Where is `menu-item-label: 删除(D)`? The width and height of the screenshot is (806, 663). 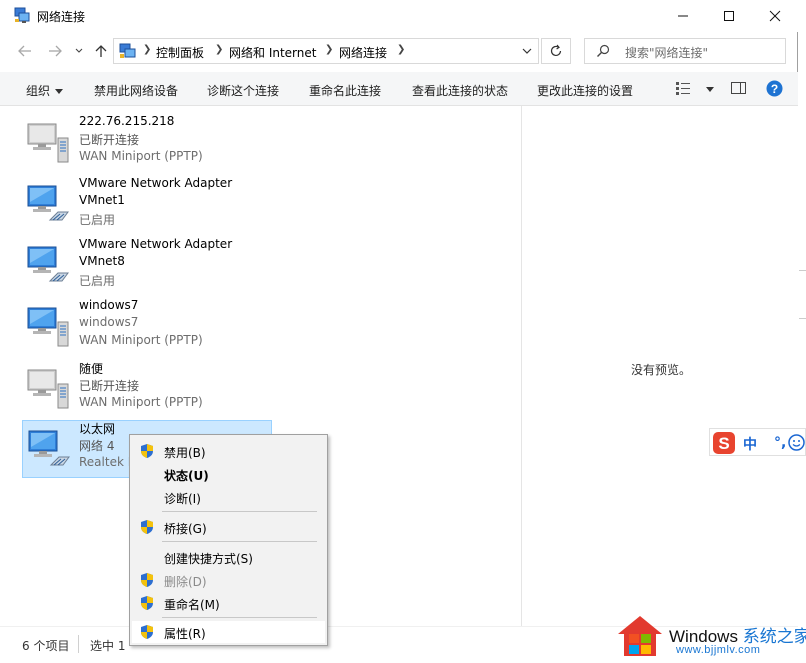 menu-item-label: 删除(D) is located at coordinates (185, 582).